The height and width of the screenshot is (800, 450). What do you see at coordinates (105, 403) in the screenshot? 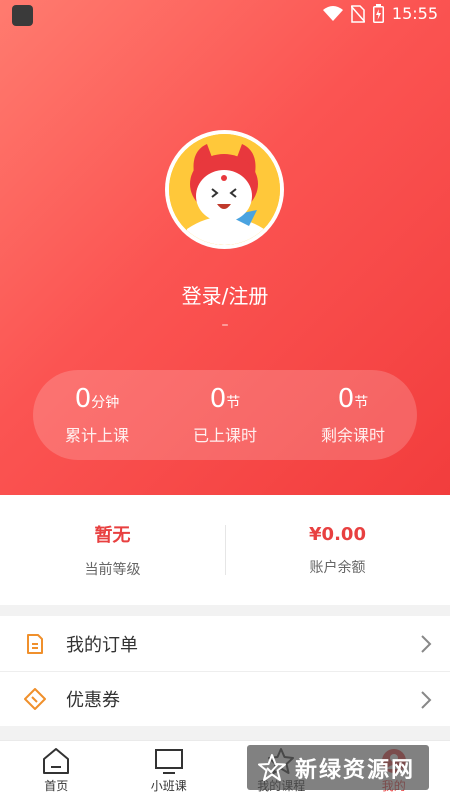
I see `stat-unit: 分钟` at bounding box center [105, 403].